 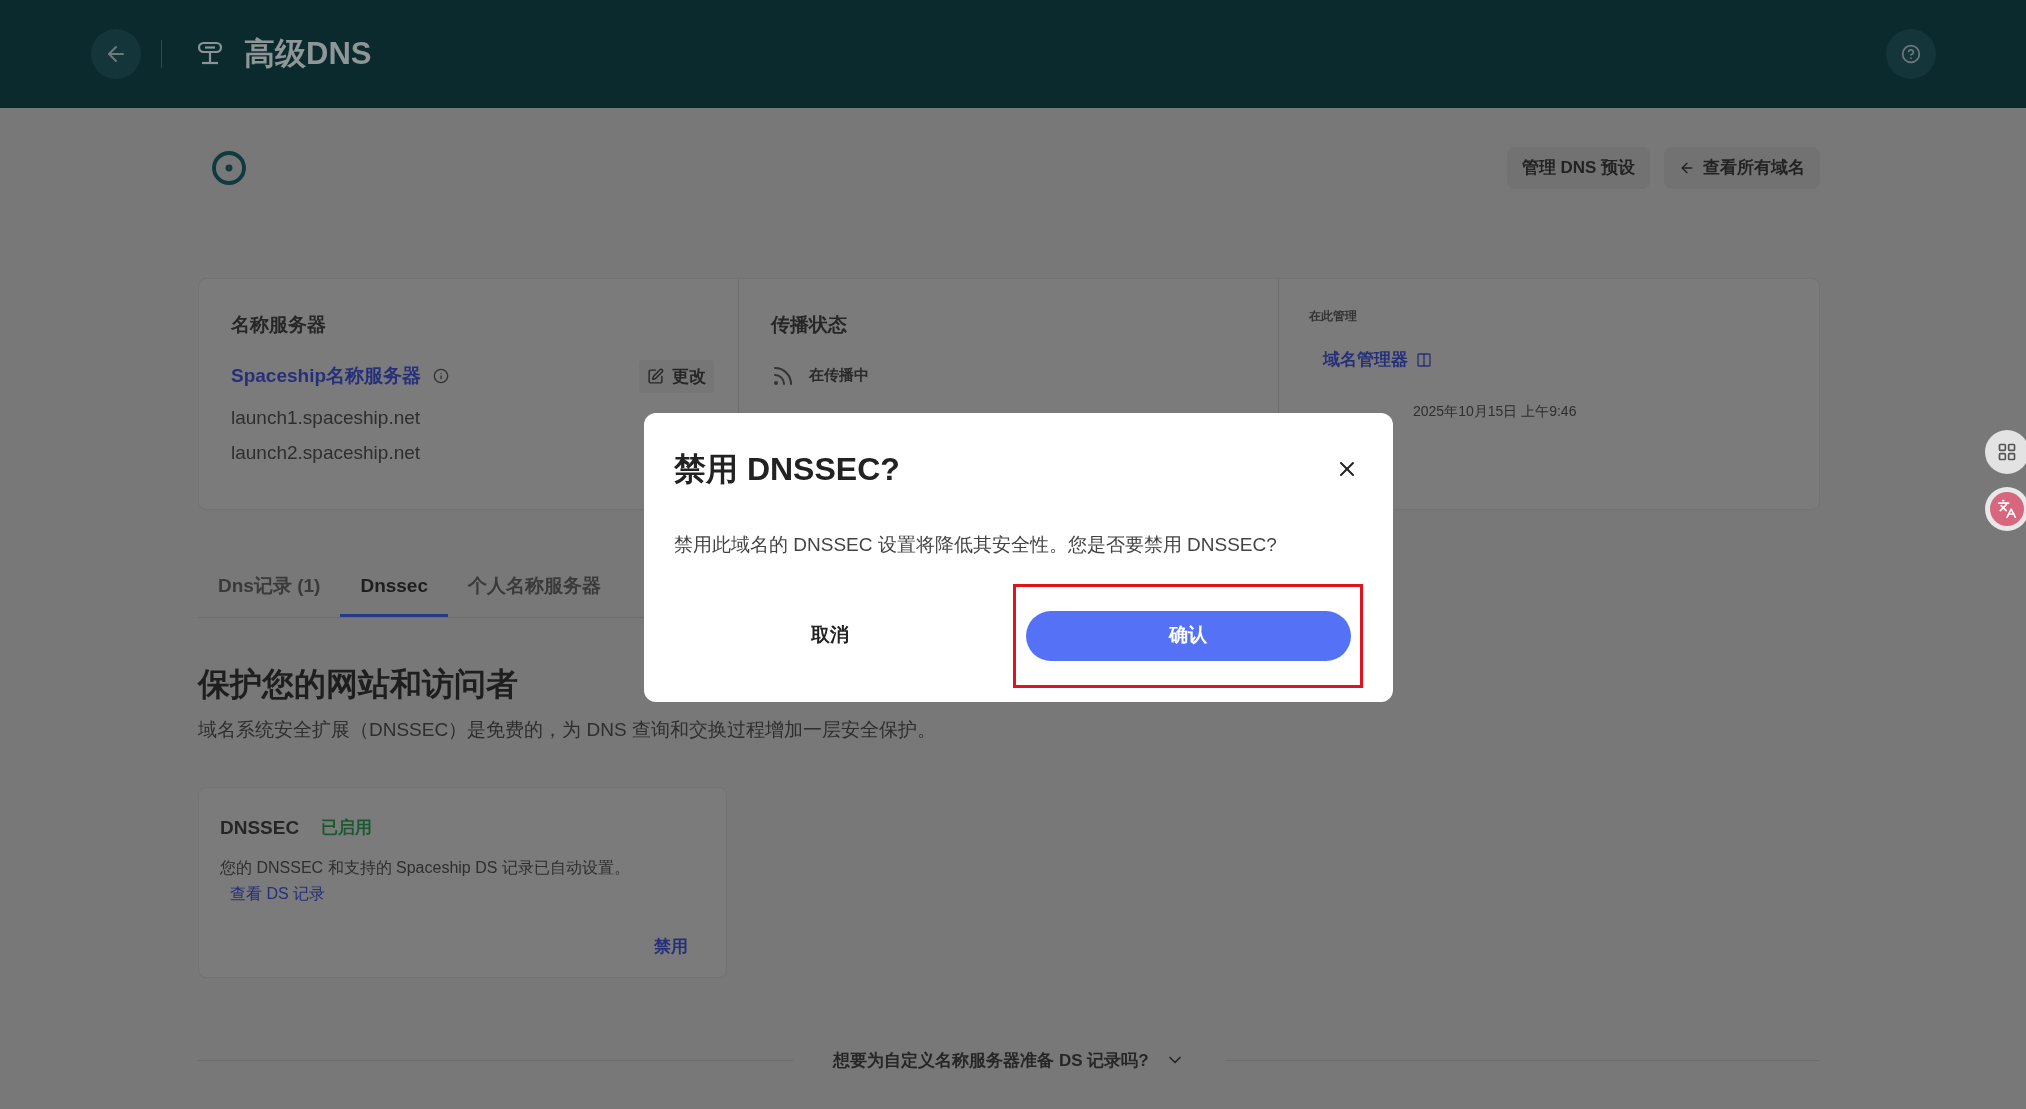 What do you see at coordinates (1495, 411) in the screenshot?
I see `last-updated-text: 2025年10月15日 上午9:46` at bounding box center [1495, 411].